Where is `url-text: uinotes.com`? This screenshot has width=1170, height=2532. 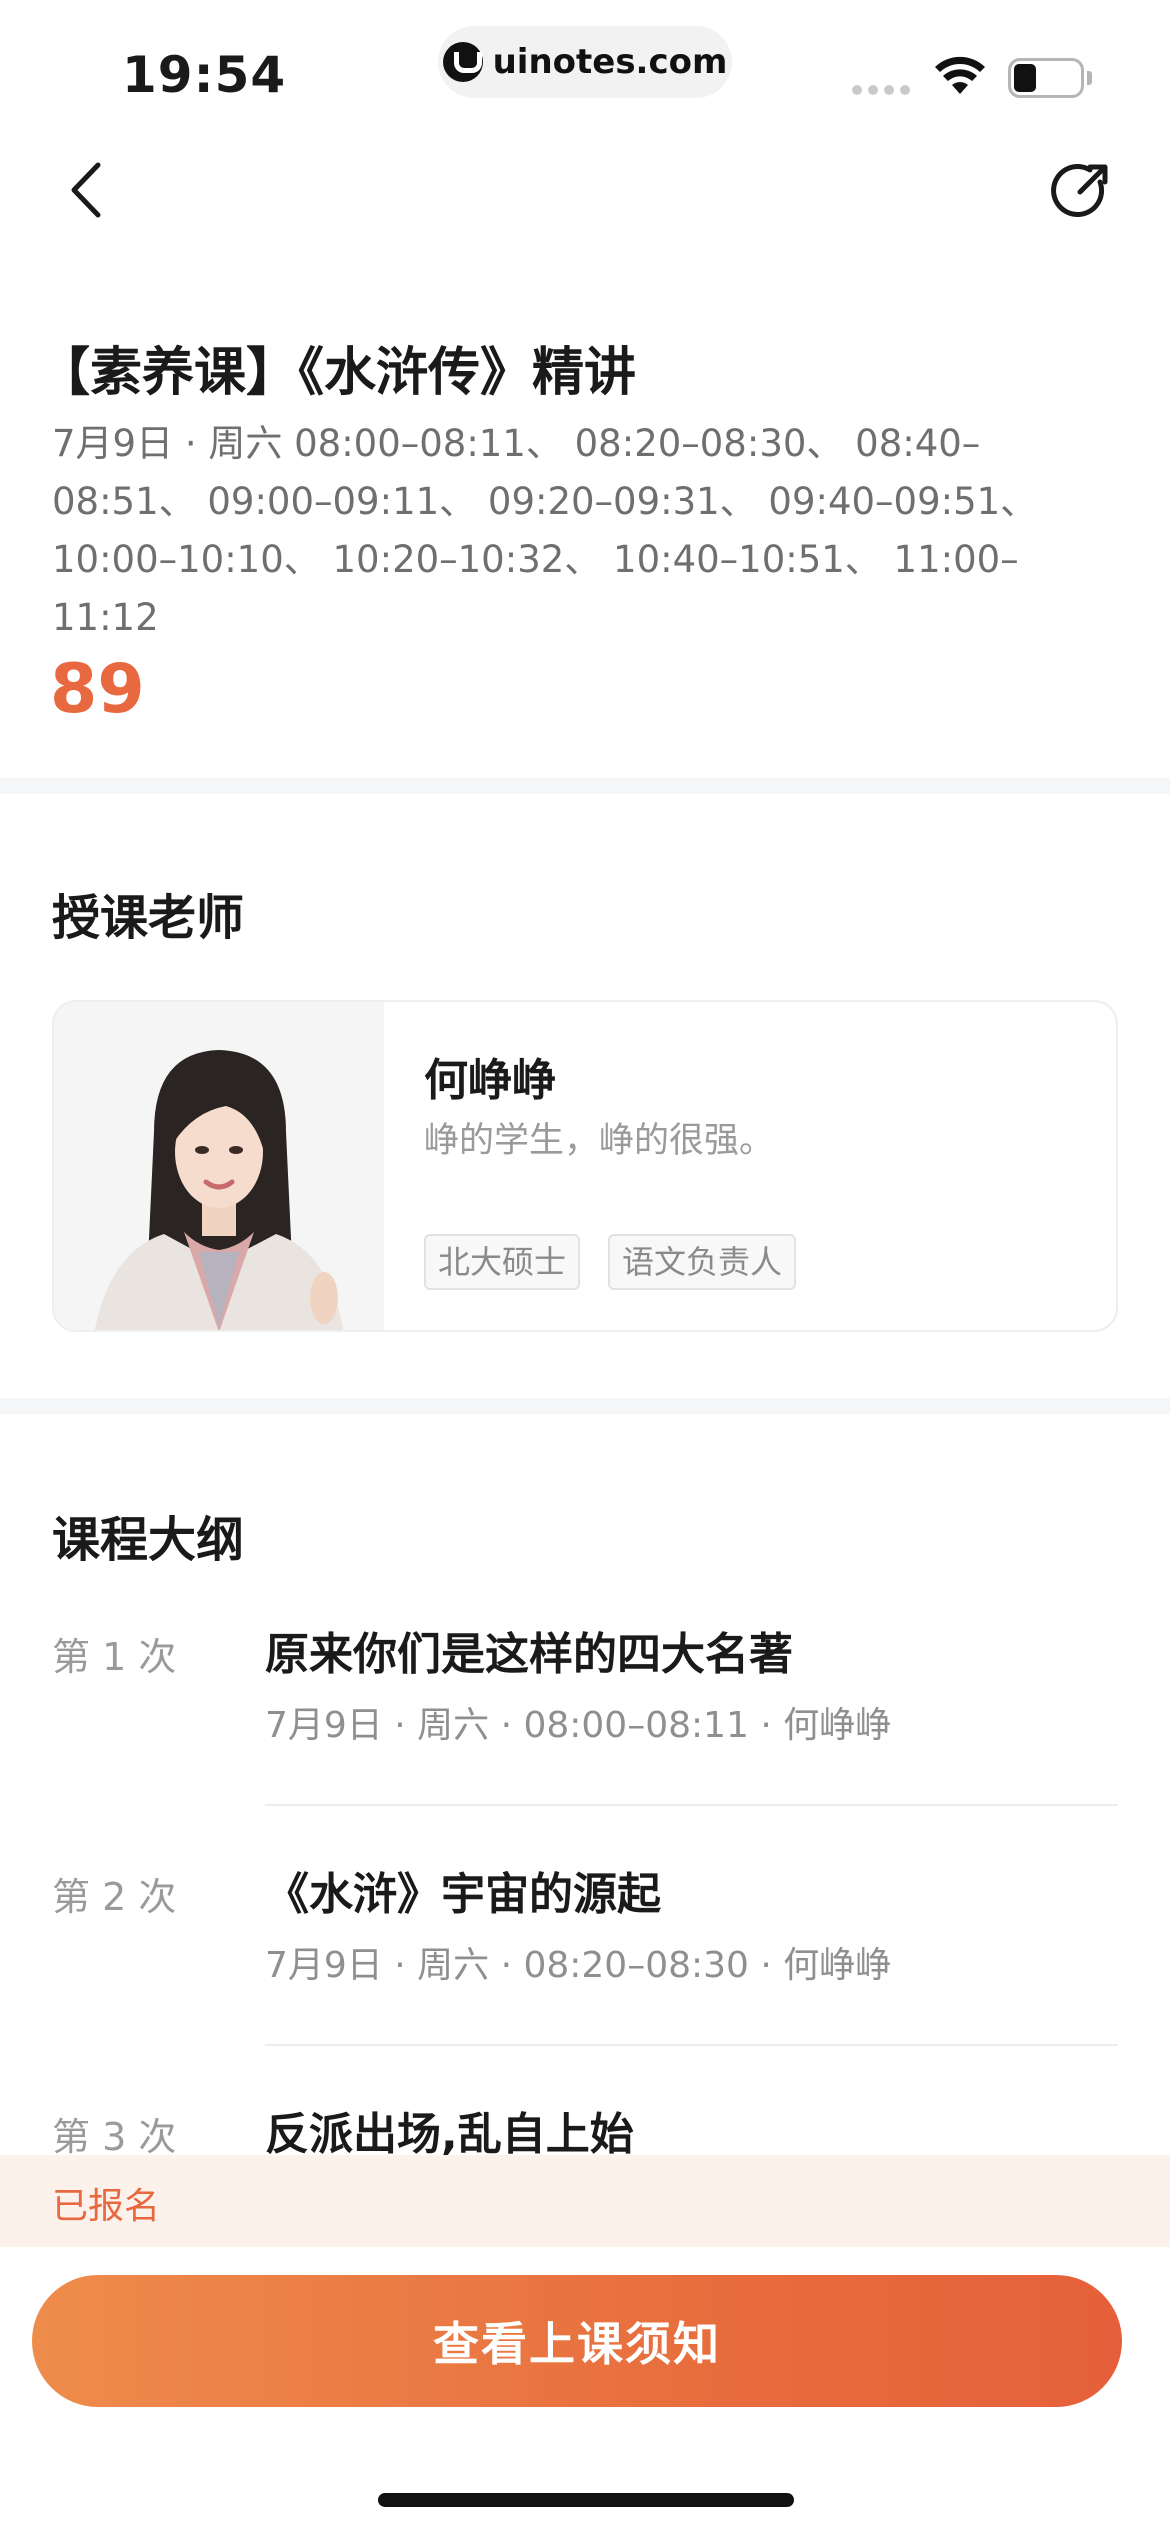
url-text: uinotes.com is located at coordinates (610, 62).